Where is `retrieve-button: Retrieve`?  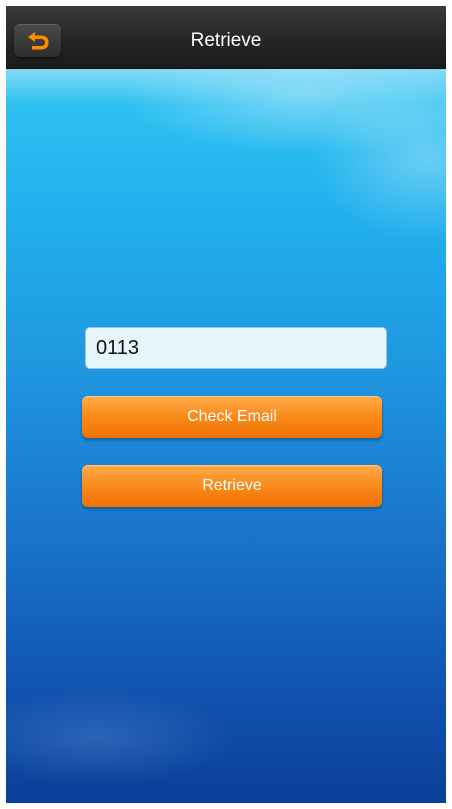
retrieve-button: Retrieve is located at coordinates (232, 486).